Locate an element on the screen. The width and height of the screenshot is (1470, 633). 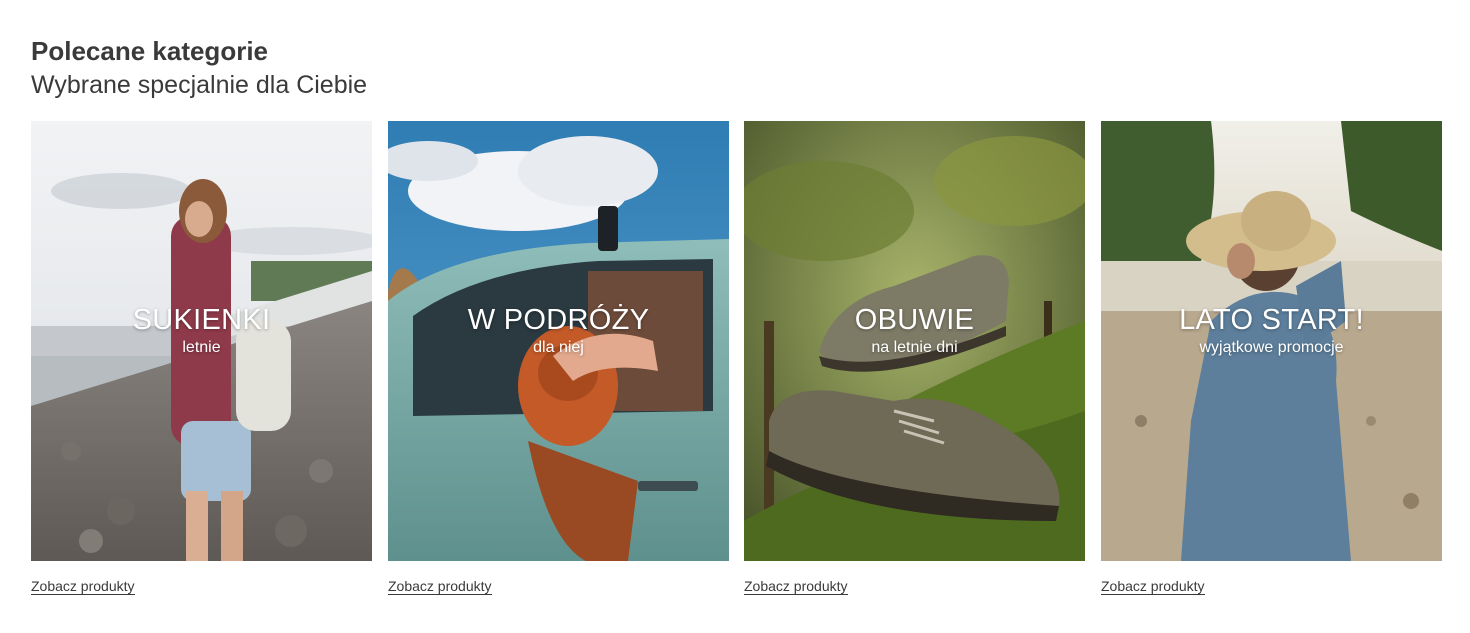
card-caption: SUKIENKI letnie is located at coordinates (201, 331).